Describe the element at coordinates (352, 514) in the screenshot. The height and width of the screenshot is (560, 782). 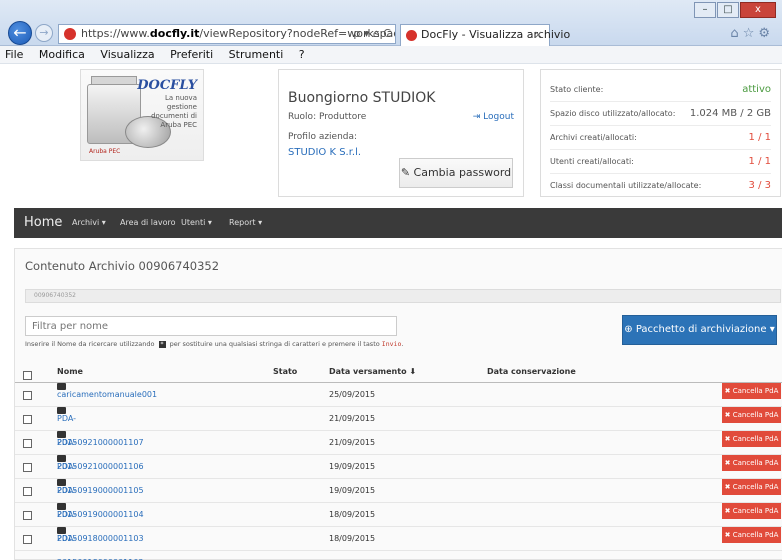
I see `deposit-date: 18/09/2015` at that location.